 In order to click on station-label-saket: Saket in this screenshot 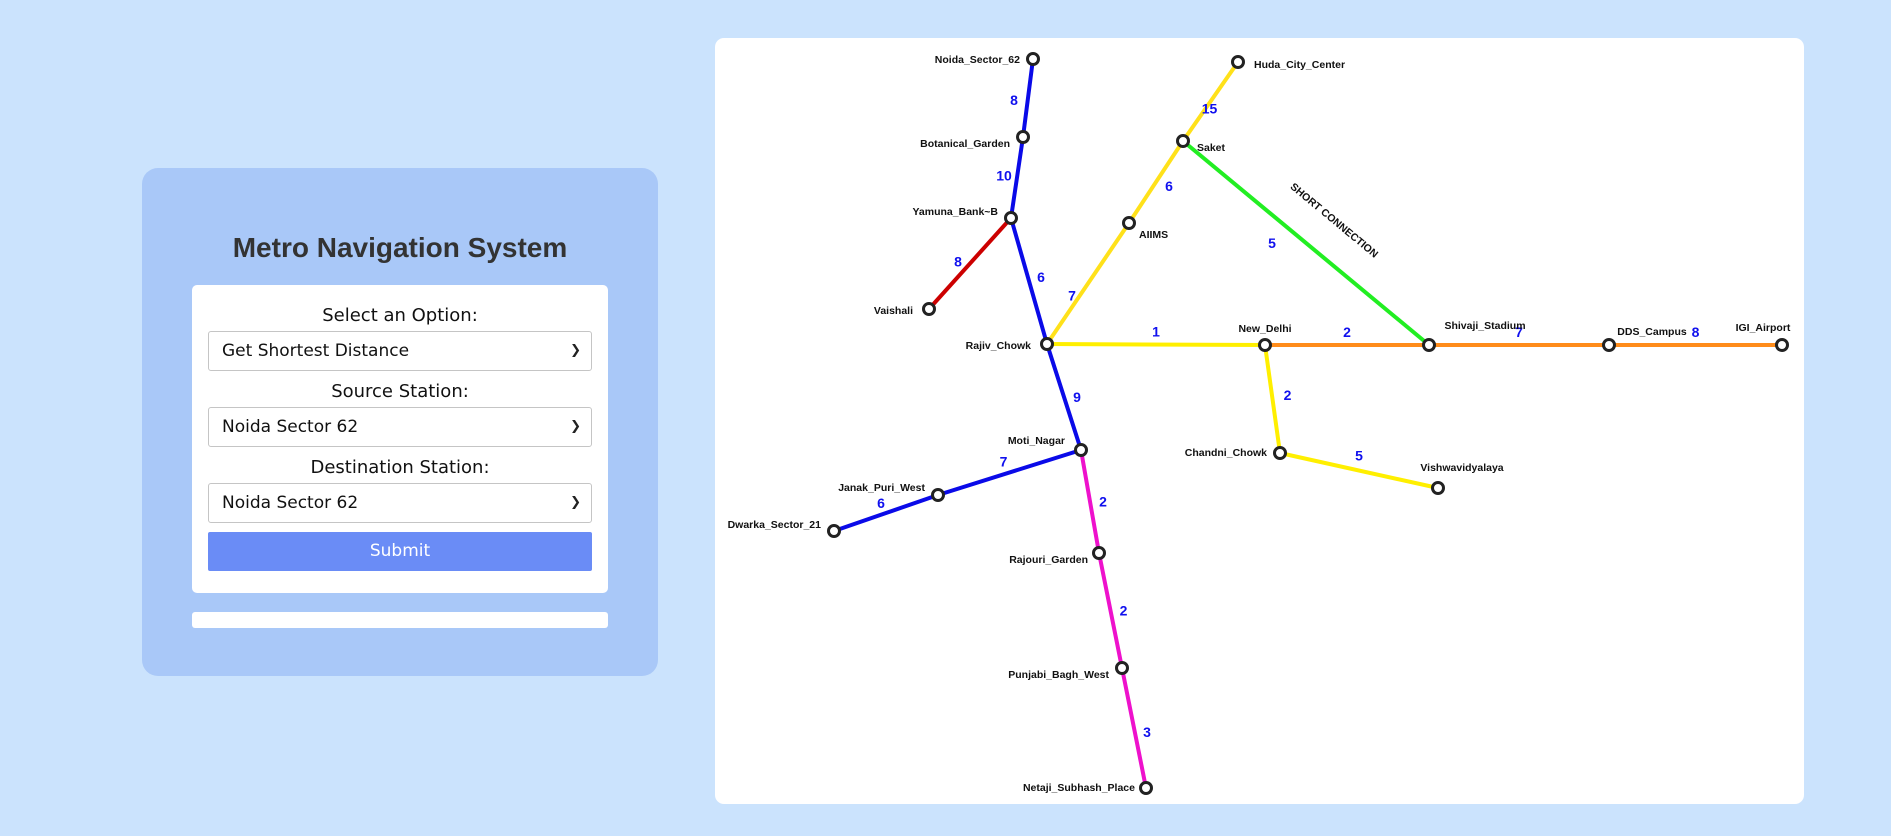, I will do `click(1211, 148)`.